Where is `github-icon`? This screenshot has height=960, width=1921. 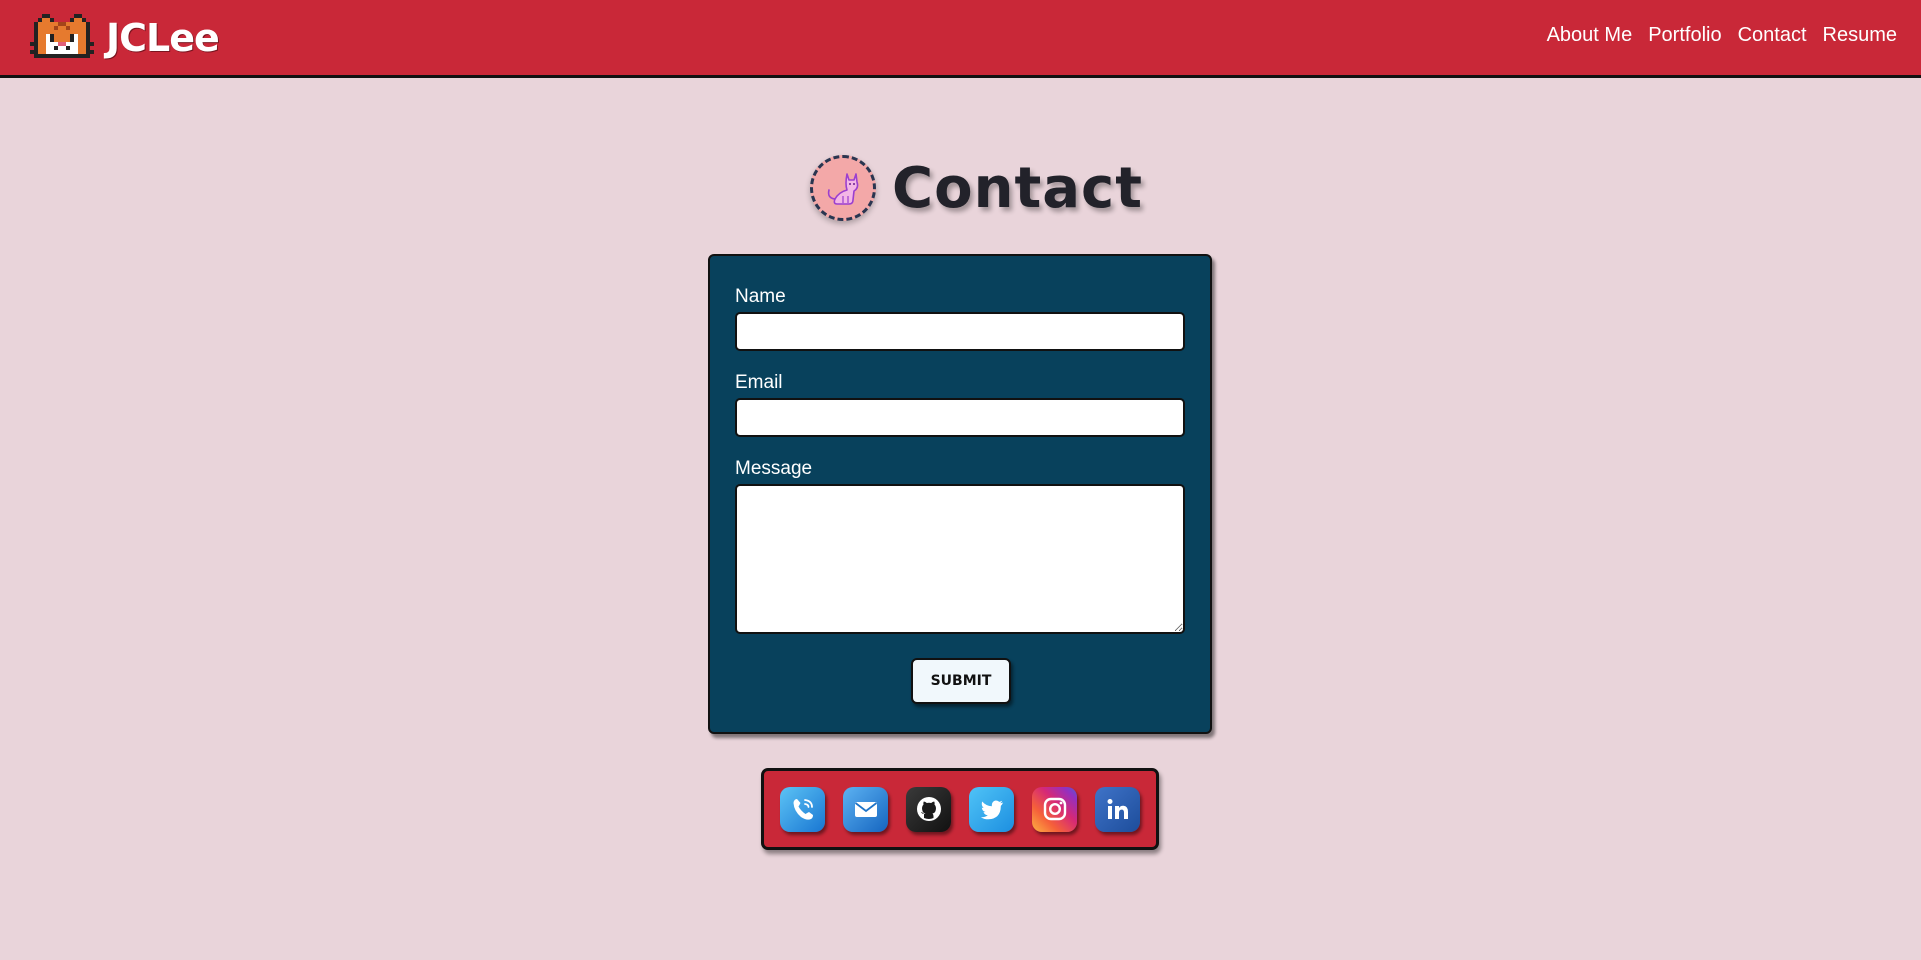
github-icon is located at coordinates (928, 809).